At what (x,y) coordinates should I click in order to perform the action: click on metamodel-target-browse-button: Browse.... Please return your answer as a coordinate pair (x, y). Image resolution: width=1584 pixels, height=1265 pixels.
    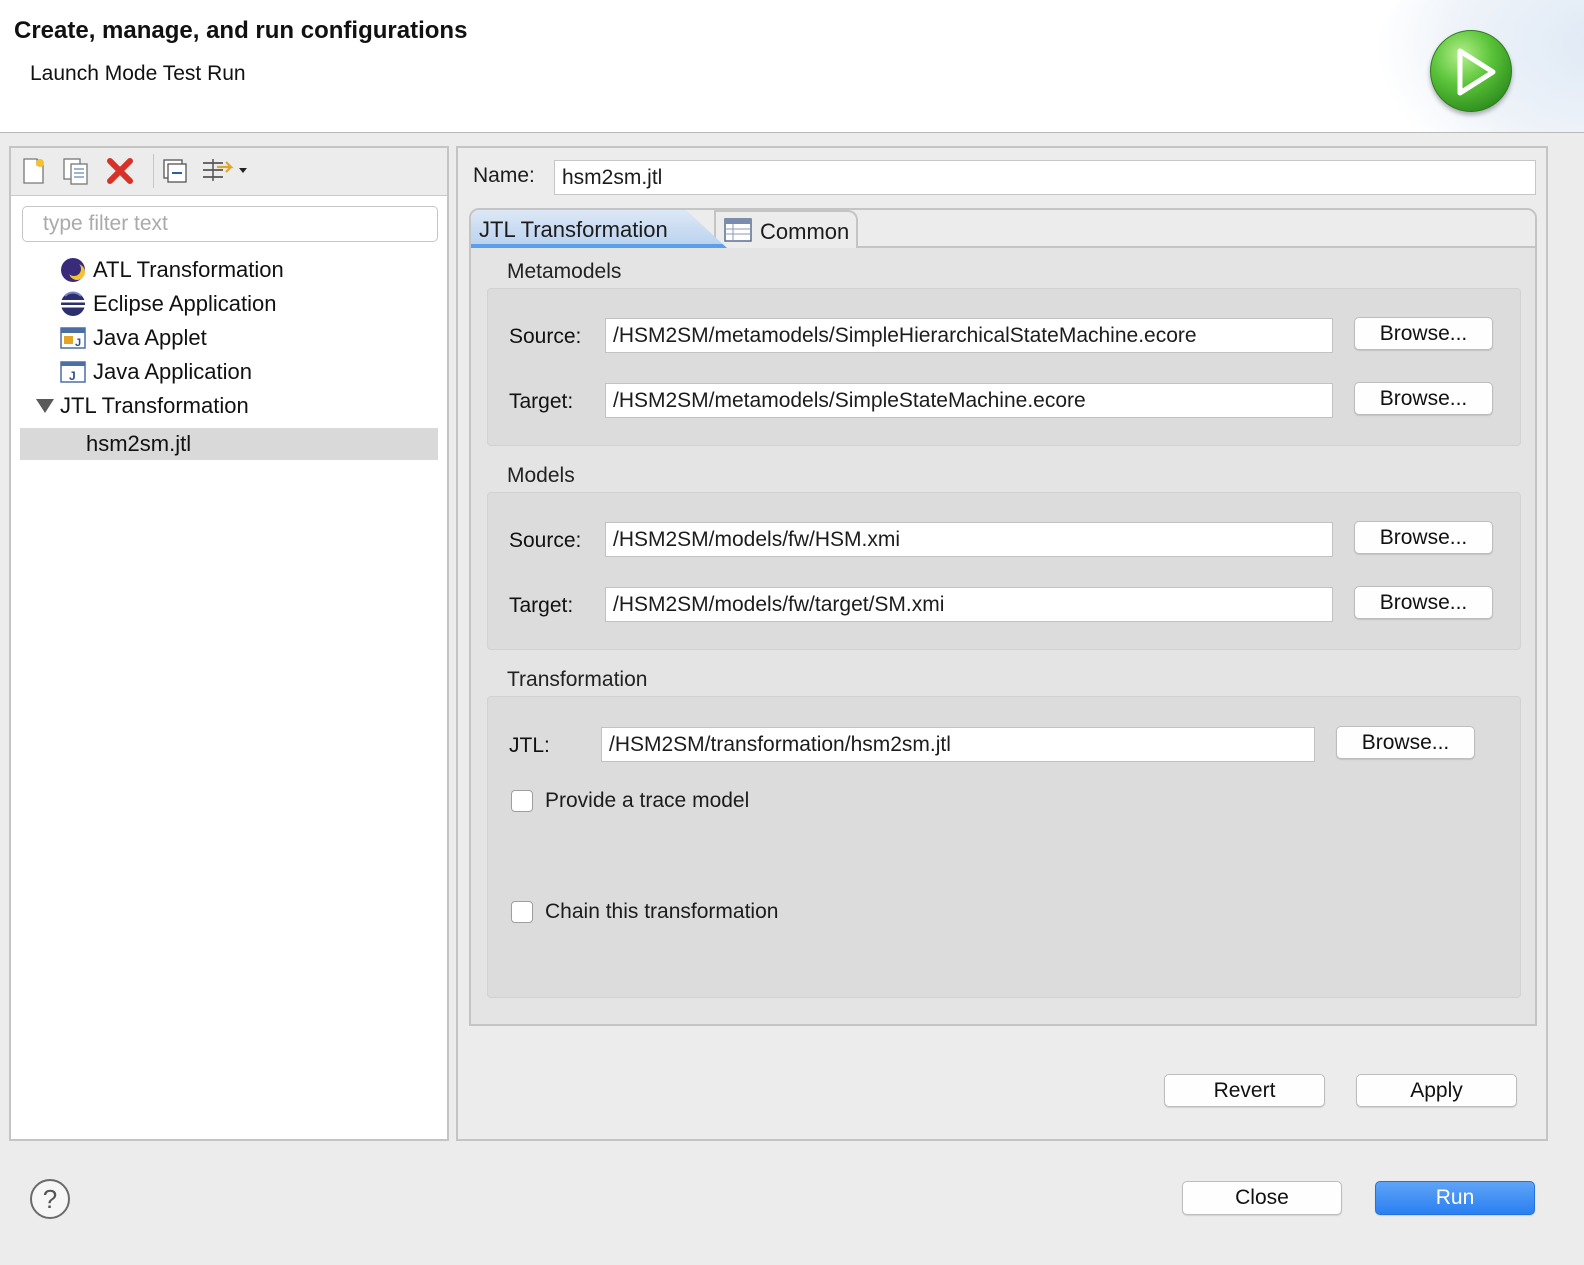
    Looking at the image, I should click on (1423, 398).